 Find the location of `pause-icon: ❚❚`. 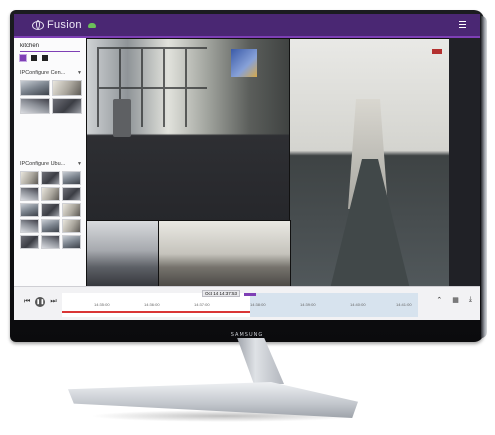

pause-icon: ❚❚ is located at coordinates (40, 302).